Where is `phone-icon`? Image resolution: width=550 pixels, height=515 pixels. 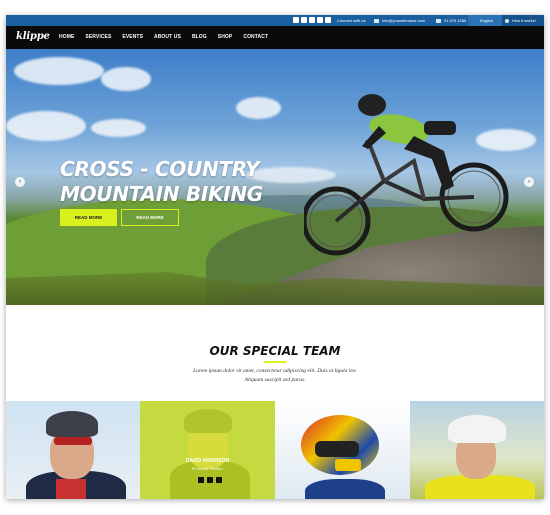
phone-icon is located at coordinates (438, 20).